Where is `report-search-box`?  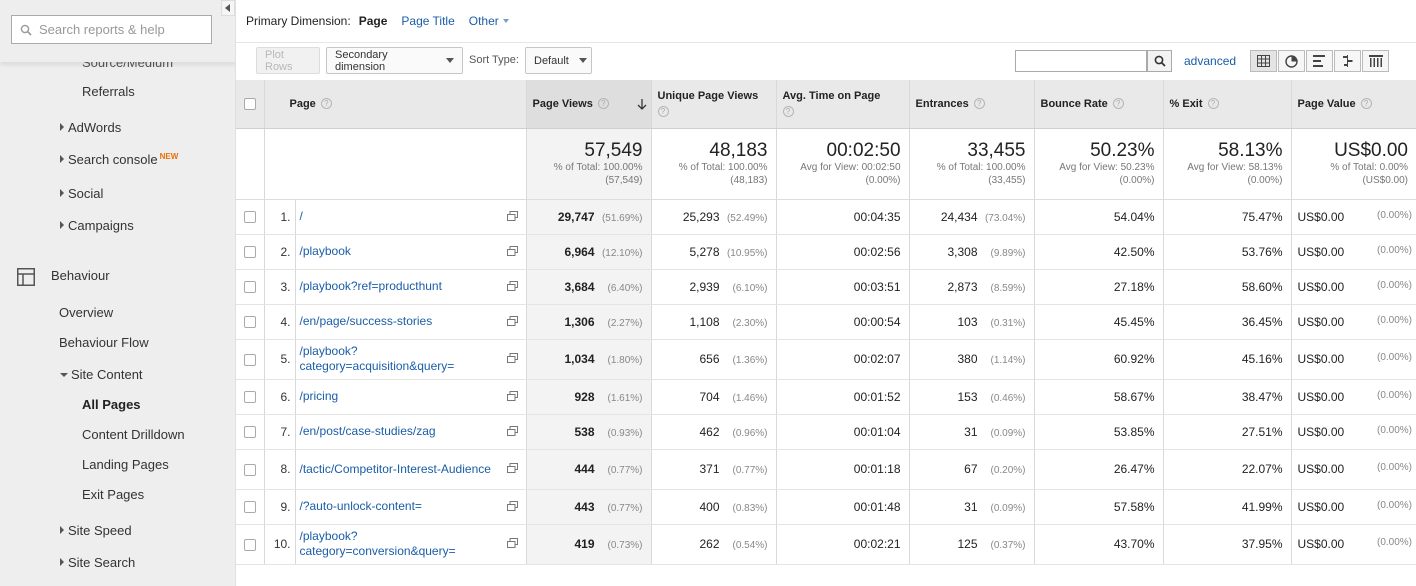
report-search-box is located at coordinates (111, 29).